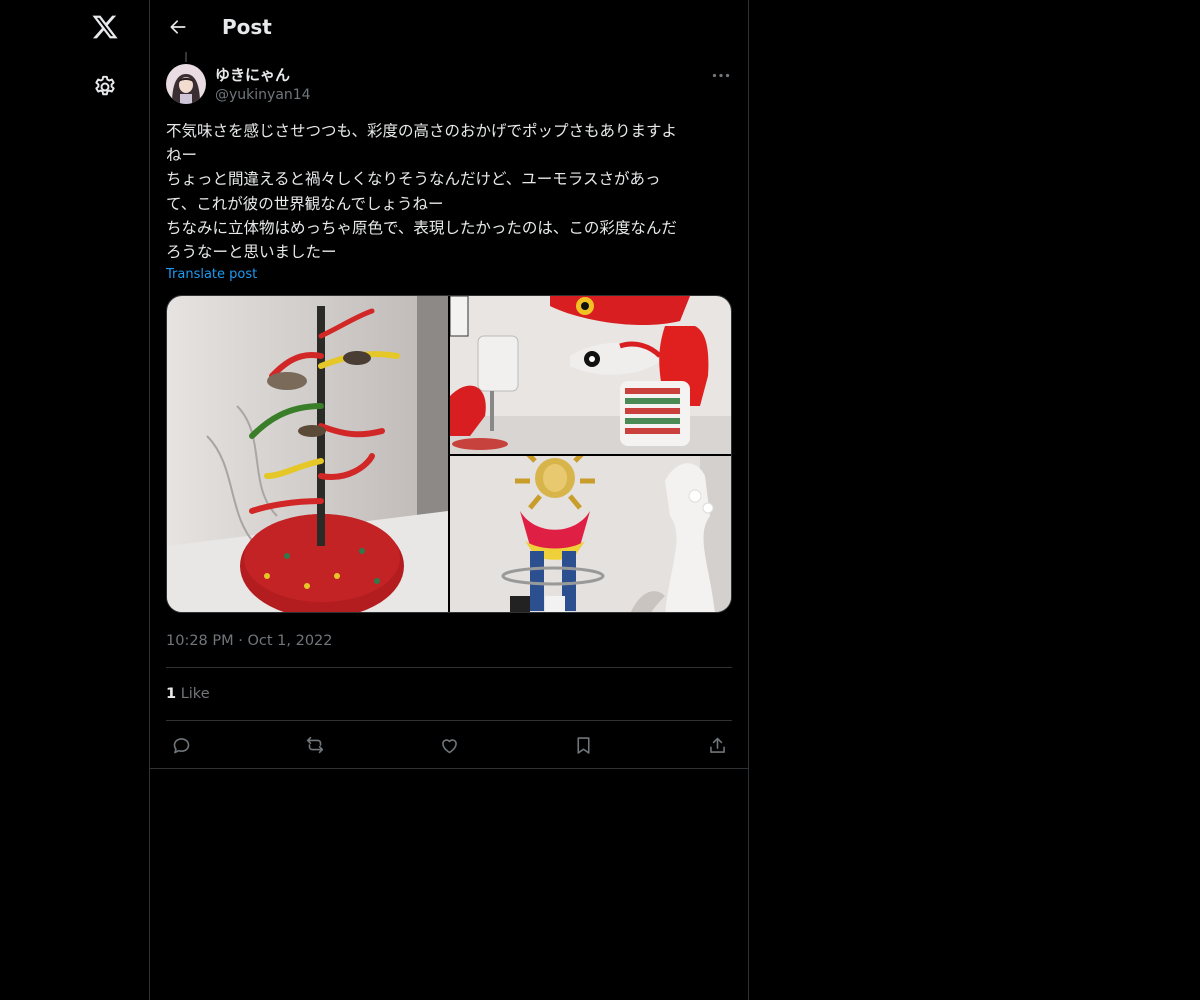 This screenshot has width=1200, height=1000. Describe the element at coordinates (200, 641) in the screenshot. I see `post-time: 10:28 PM` at that location.